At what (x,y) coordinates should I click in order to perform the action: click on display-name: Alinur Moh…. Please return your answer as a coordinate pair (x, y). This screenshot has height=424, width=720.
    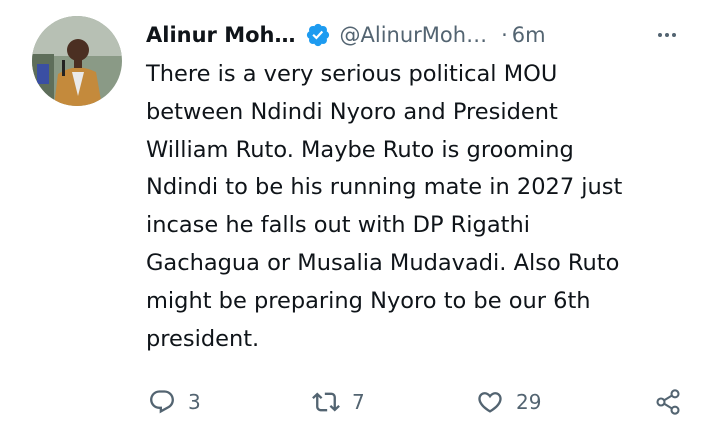
    Looking at the image, I should click on (221, 35).